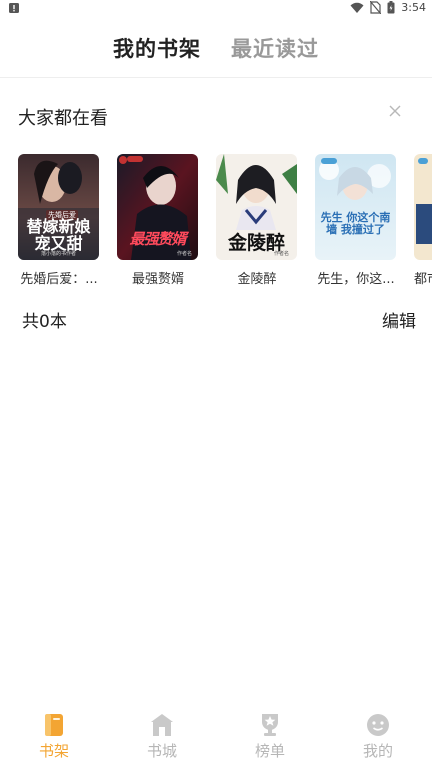  What do you see at coordinates (44, 322) in the screenshot?
I see `shelf-count: 共0本` at bounding box center [44, 322].